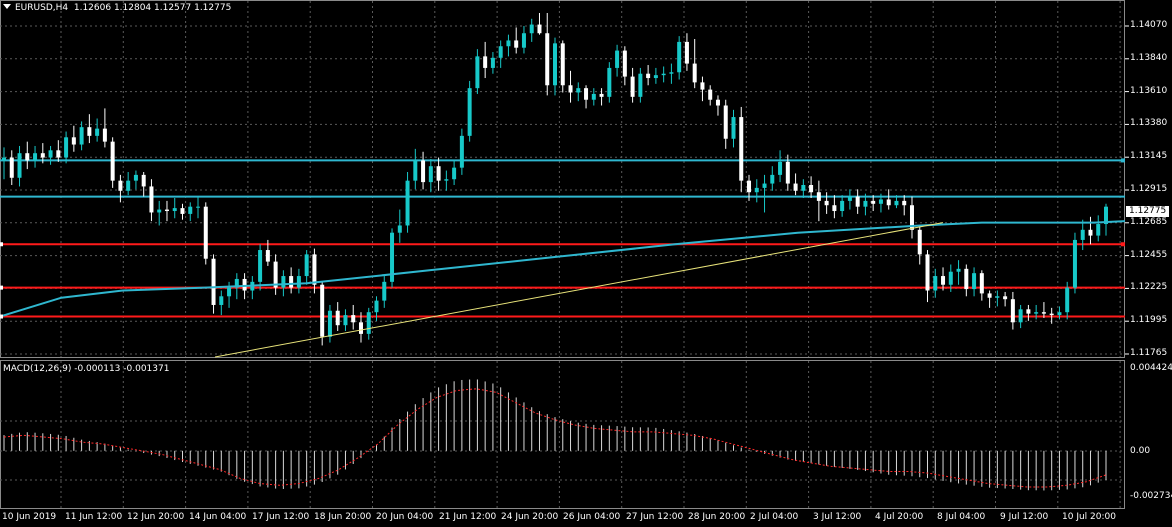 The width and height of the screenshot is (1172, 527). Describe the element at coordinates (1148, 211) in the screenshot. I see `current-price-tag: 1.12775` at that location.